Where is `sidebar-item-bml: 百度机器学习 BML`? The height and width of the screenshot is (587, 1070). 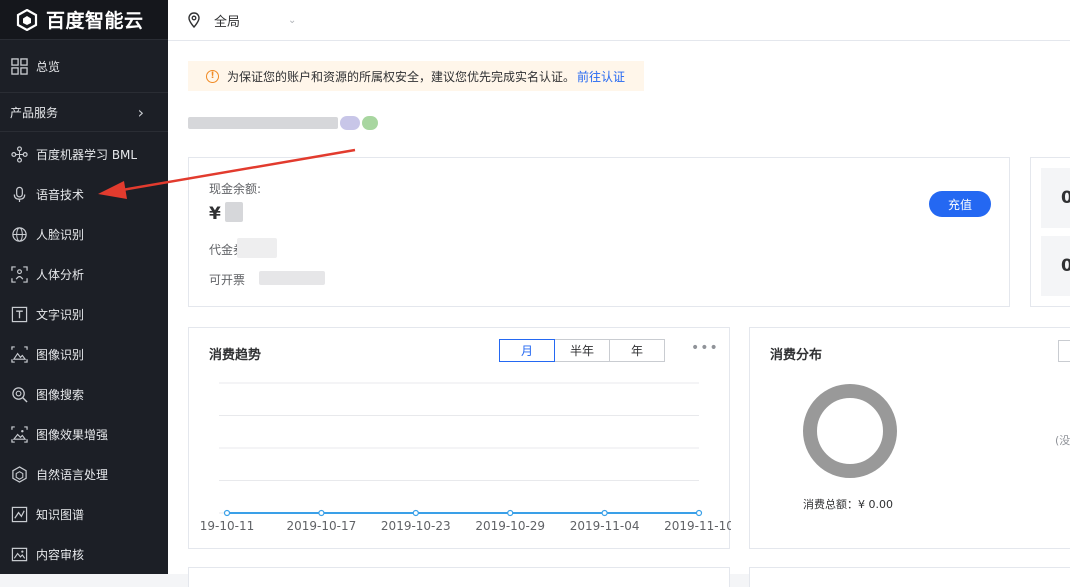
sidebar-item-bml: 百度机器学习 BML is located at coordinates (84, 154).